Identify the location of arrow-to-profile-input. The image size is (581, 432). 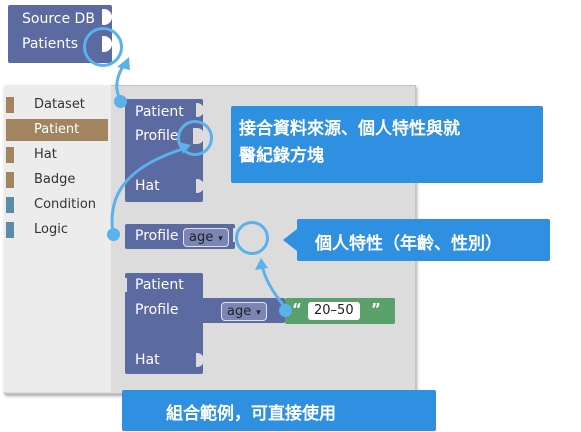
(148, 190).